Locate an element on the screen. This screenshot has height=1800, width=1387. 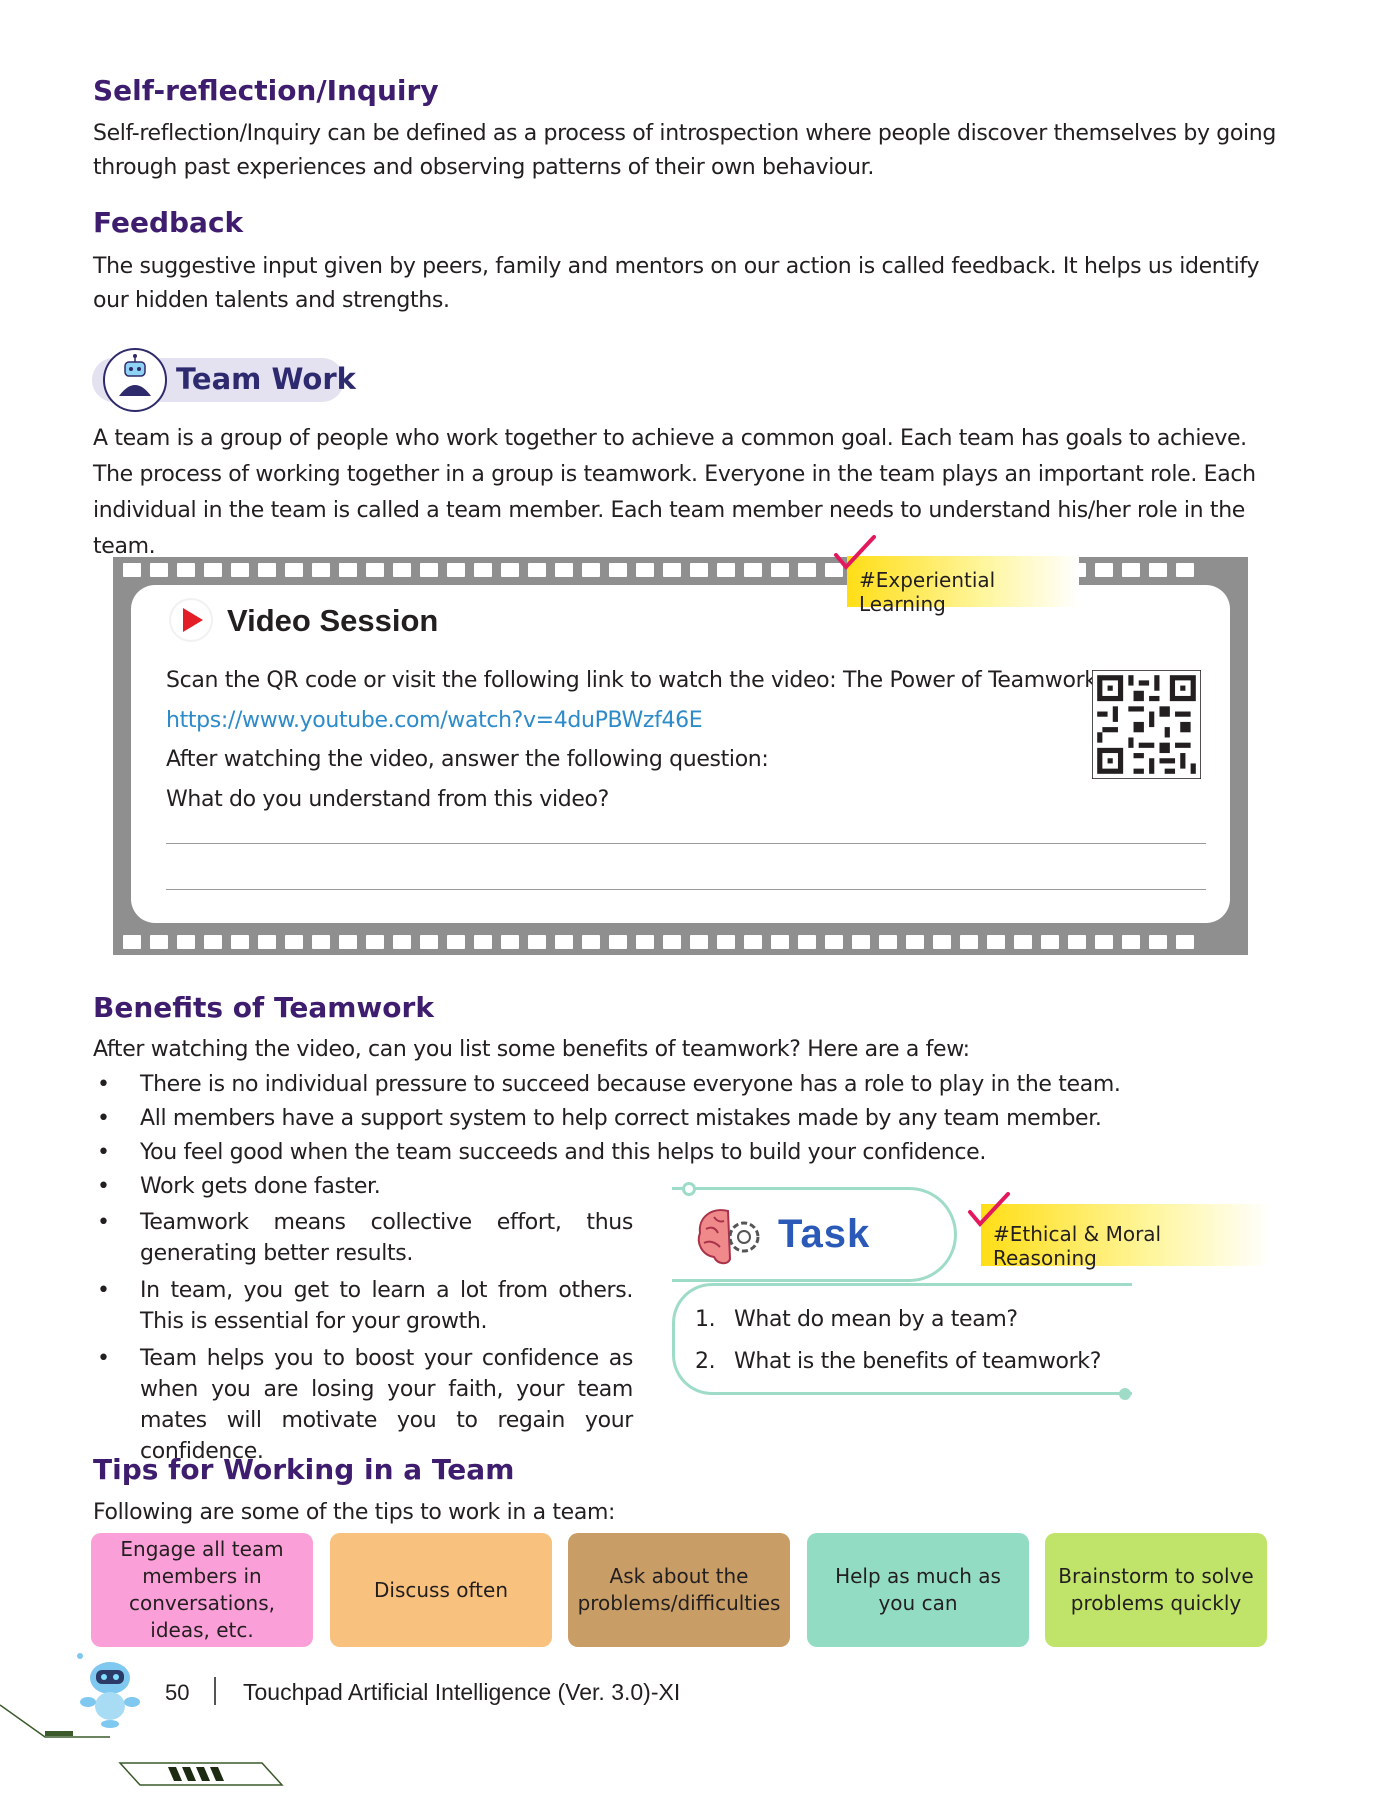
task-q1: What do mean by a team? is located at coordinates (876, 1319).